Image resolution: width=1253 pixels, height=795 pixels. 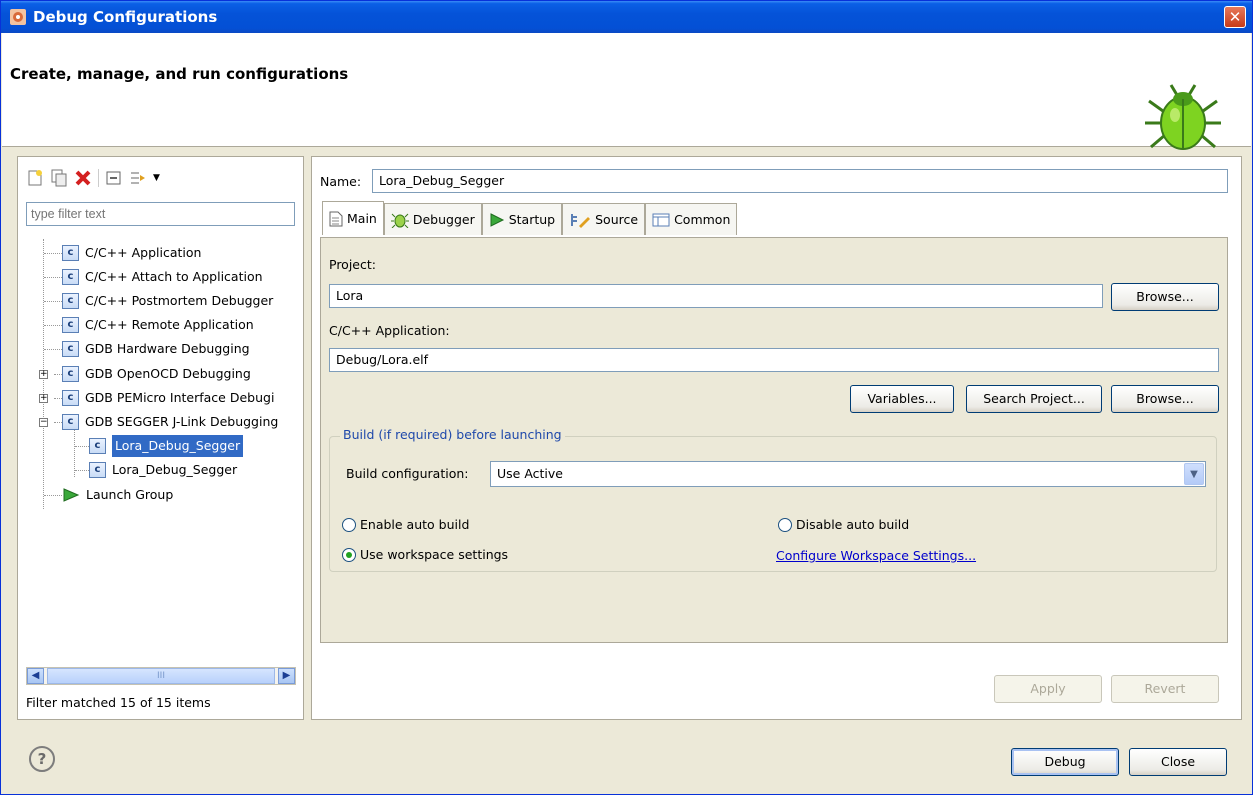 What do you see at coordinates (143, 252) in the screenshot?
I see `tree-item-label: C/C++ Application` at bounding box center [143, 252].